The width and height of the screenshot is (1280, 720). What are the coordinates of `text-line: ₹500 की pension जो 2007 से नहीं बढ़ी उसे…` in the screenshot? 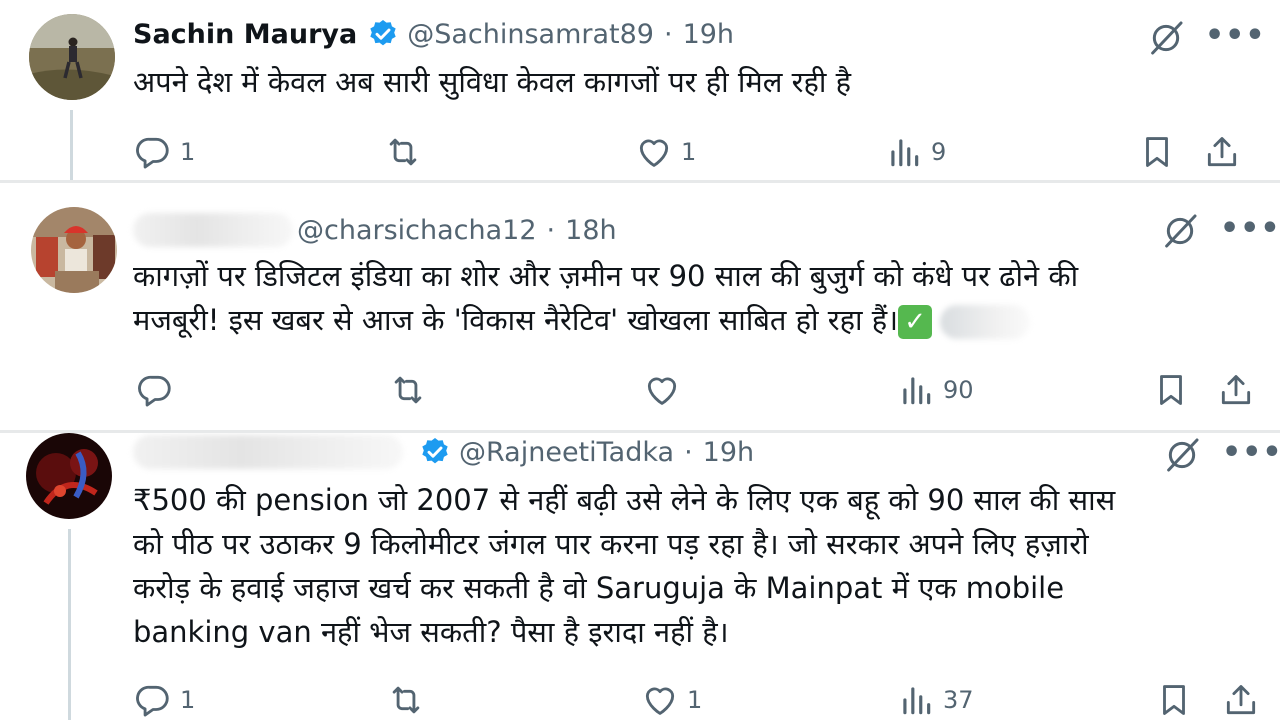 It's located at (624, 500).